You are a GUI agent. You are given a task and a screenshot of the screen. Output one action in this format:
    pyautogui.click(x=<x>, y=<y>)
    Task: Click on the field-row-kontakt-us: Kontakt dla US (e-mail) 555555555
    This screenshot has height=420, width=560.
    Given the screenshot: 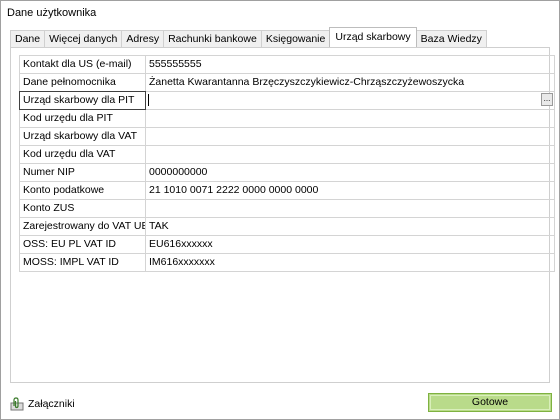 What is the action you would take?
    pyautogui.click(x=287, y=65)
    